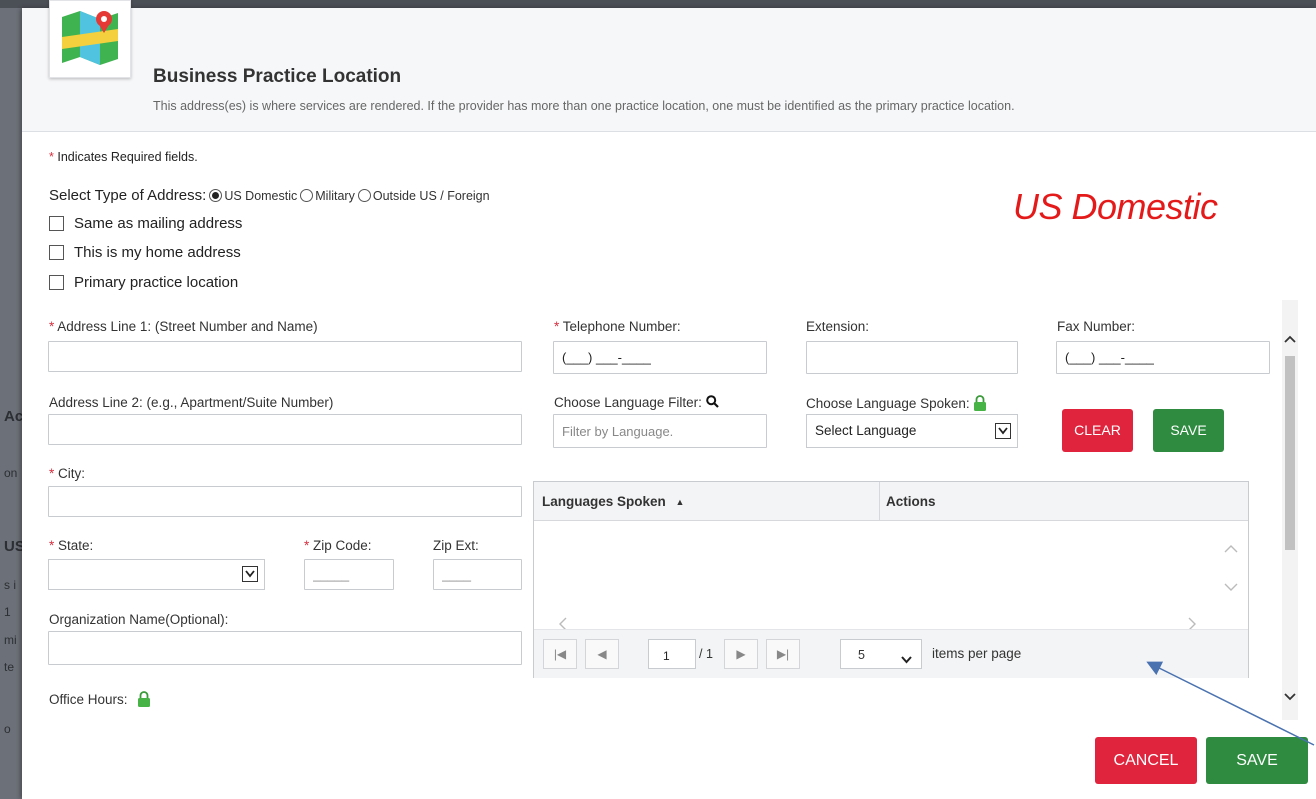  What do you see at coordinates (67, 473) in the screenshot?
I see `city-label: * City:` at bounding box center [67, 473].